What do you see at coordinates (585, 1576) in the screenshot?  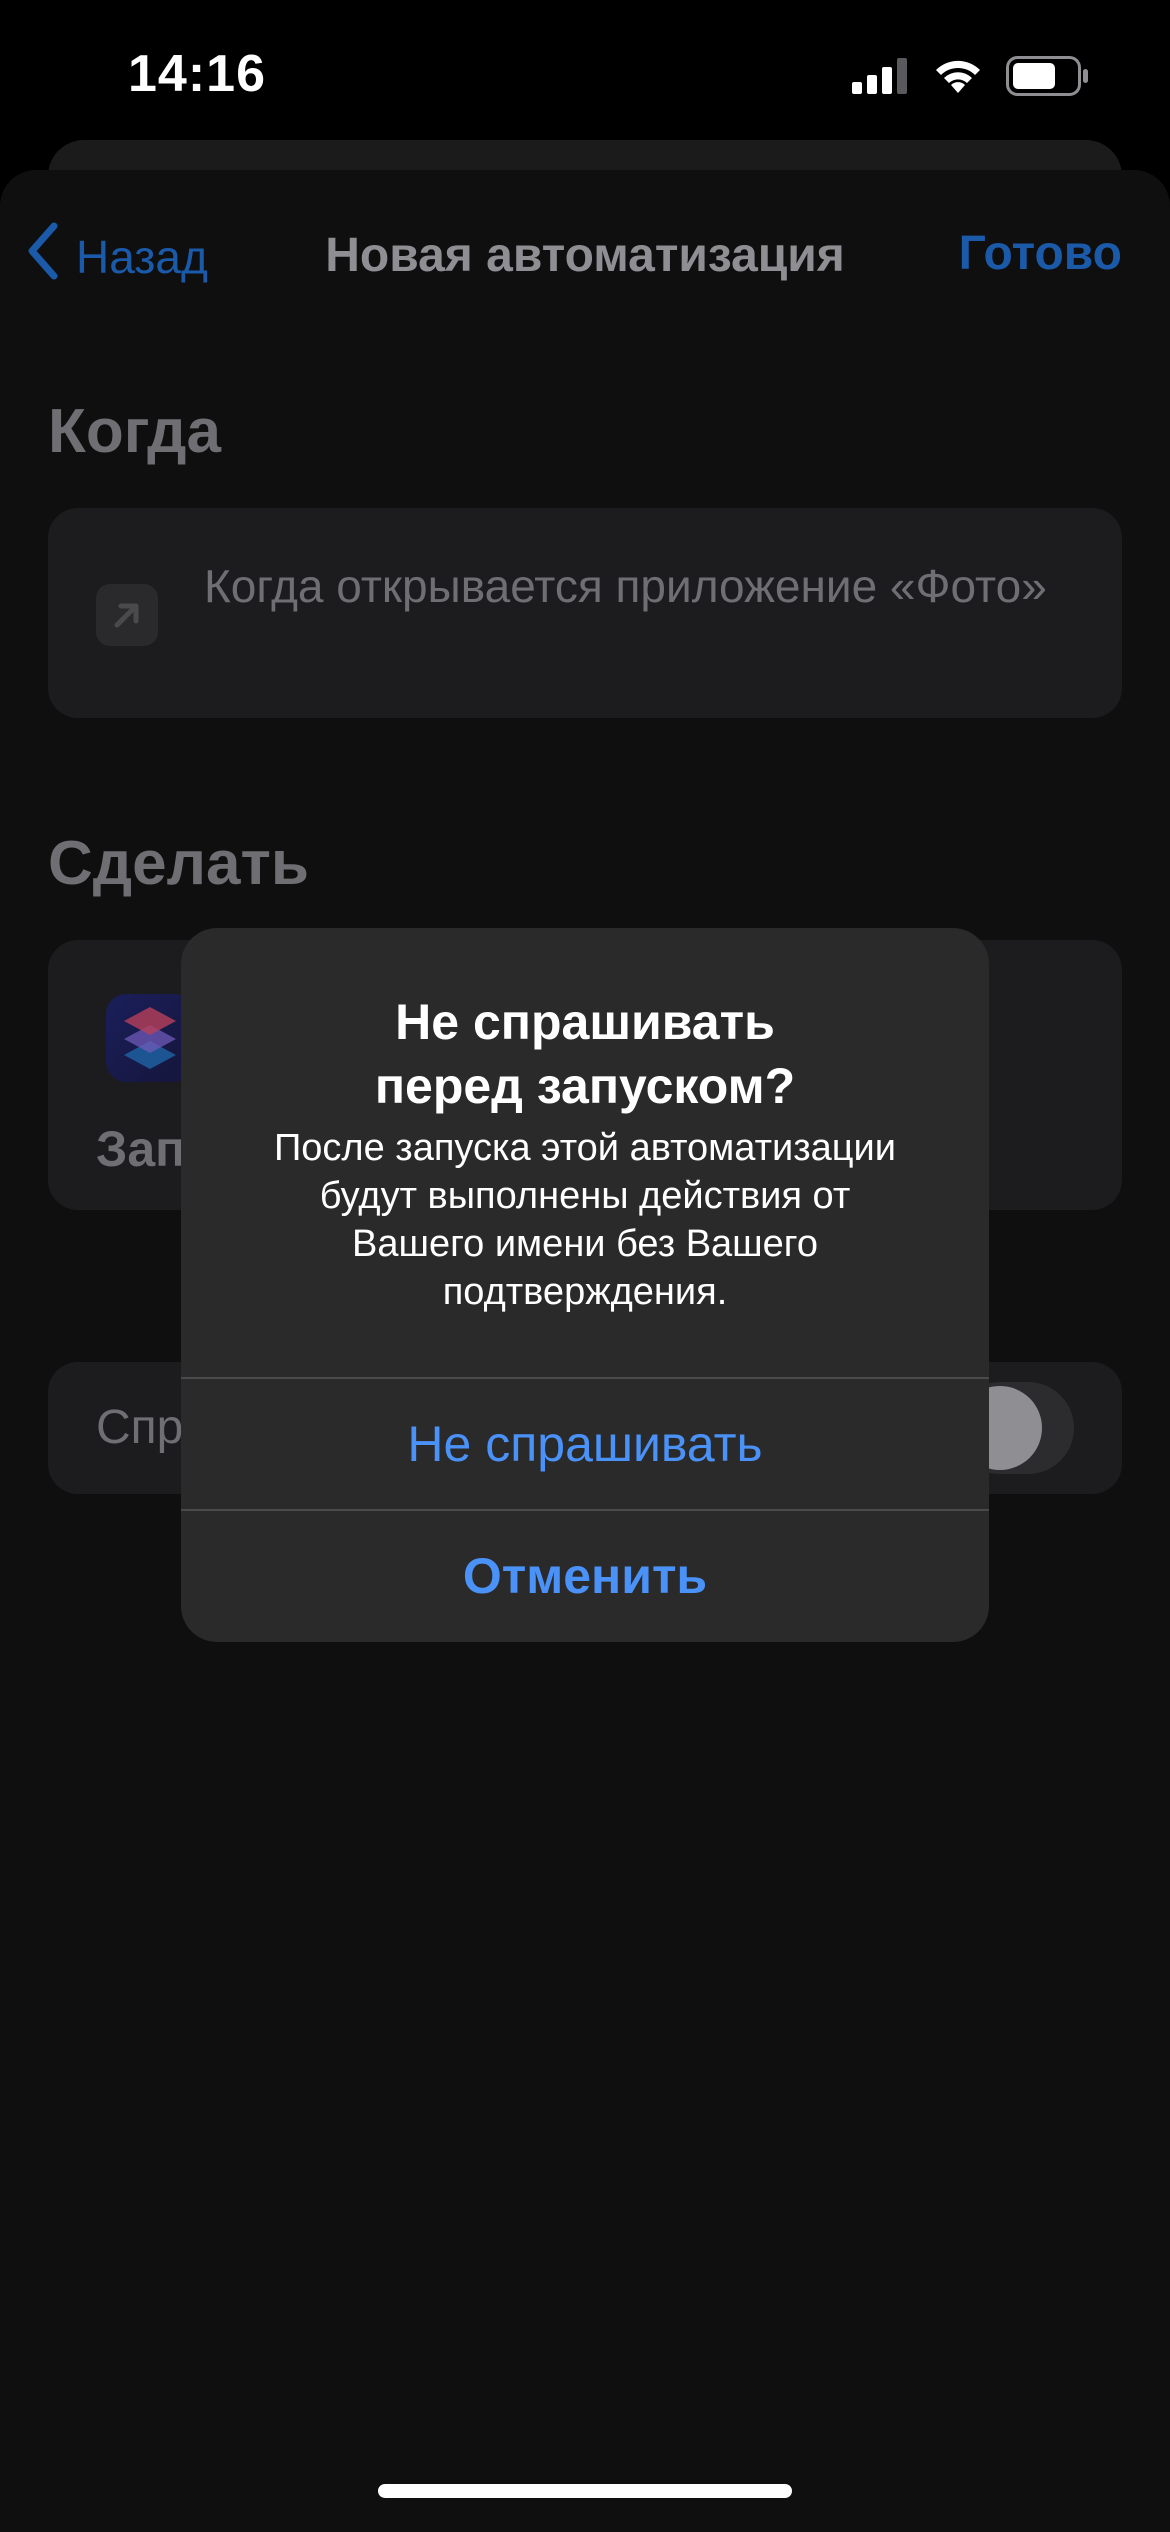 I see `cancel-button: Отменить` at bounding box center [585, 1576].